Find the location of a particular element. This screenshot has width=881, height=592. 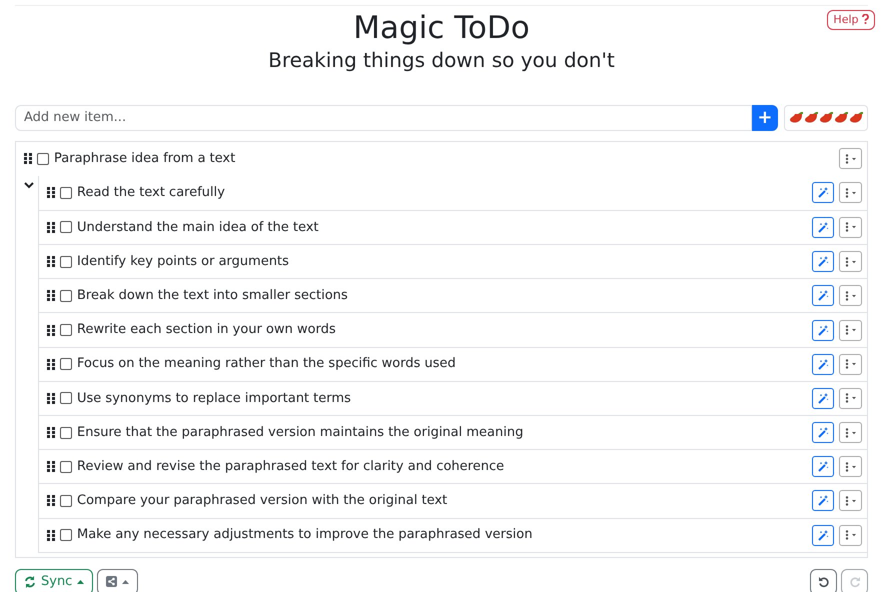

redo-icon is located at coordinates (854, 582).